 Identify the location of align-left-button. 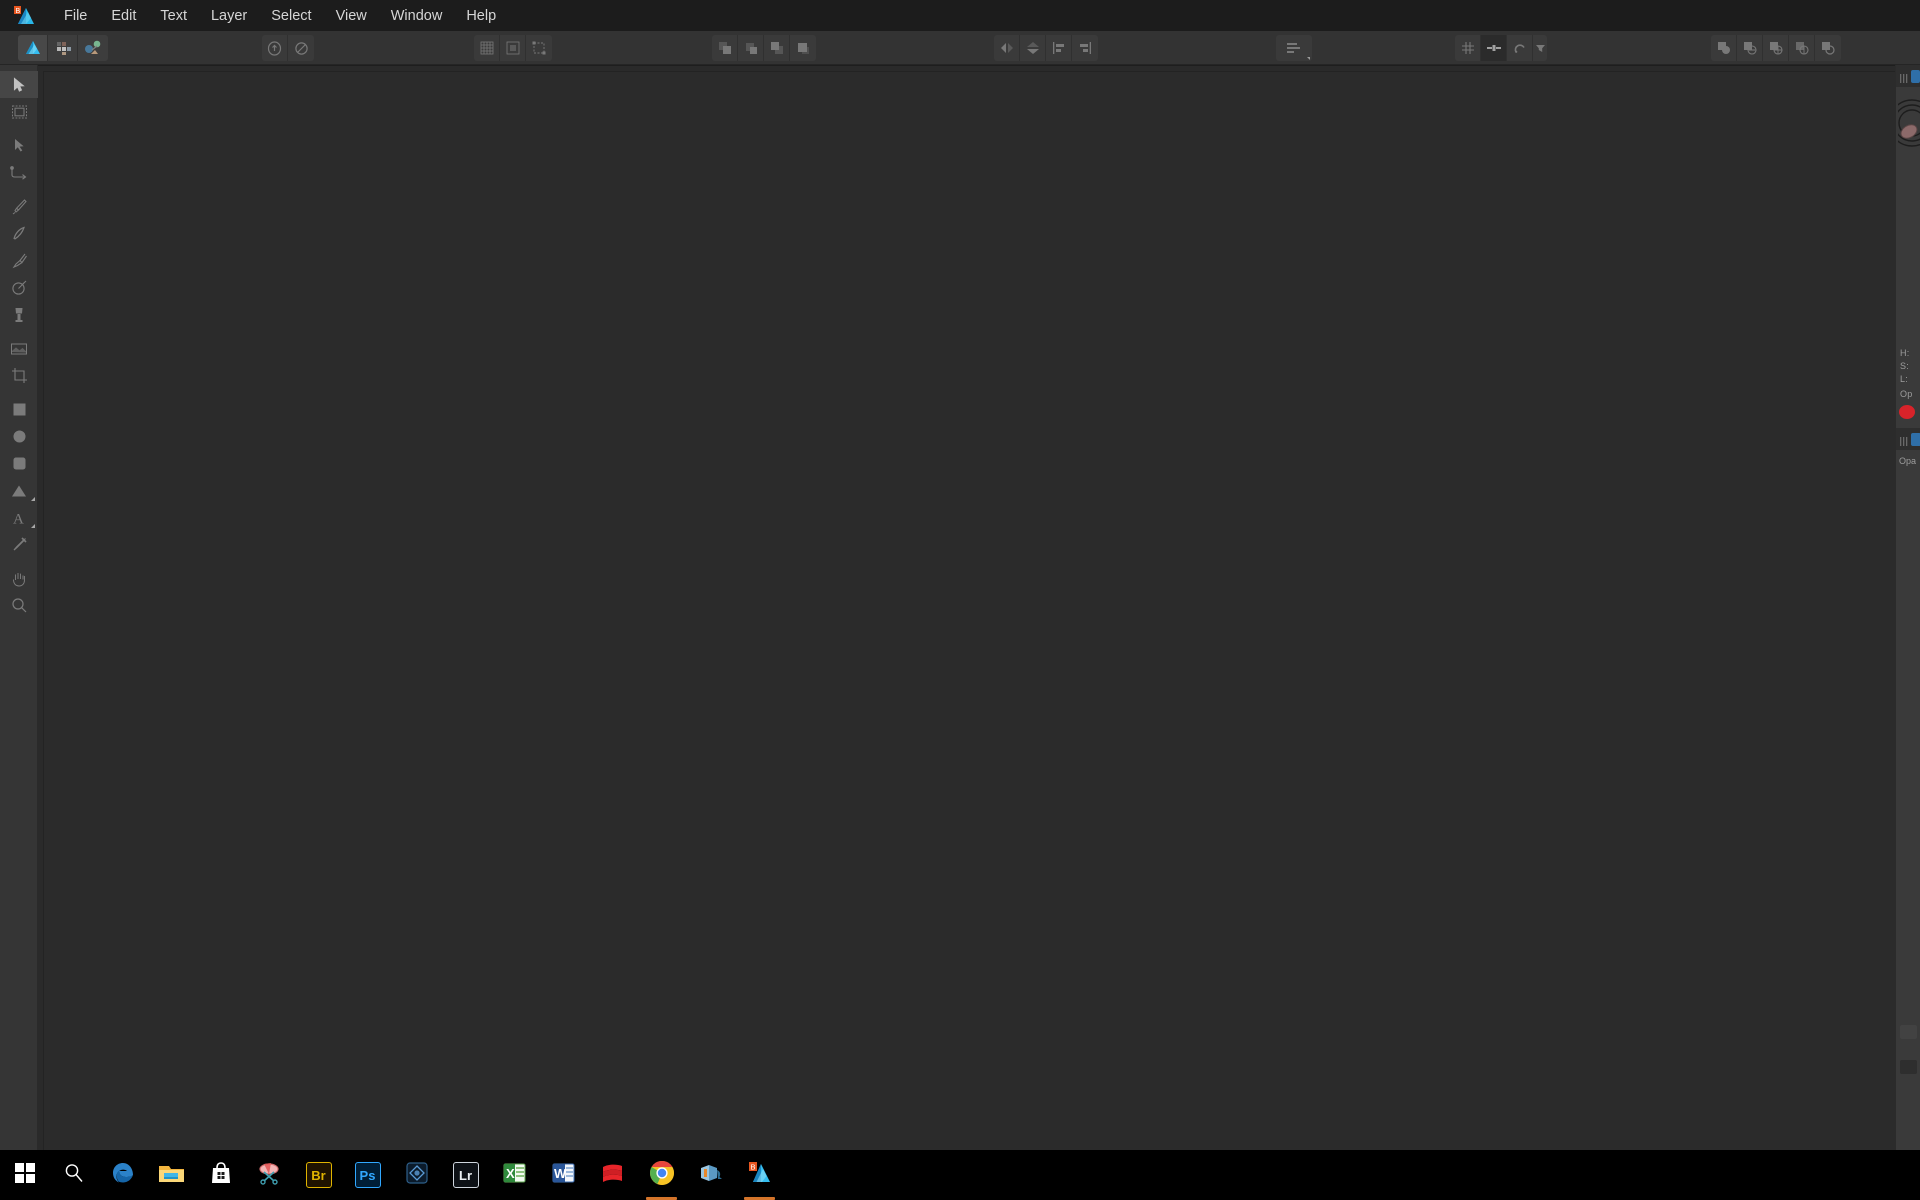
(1059, 48).